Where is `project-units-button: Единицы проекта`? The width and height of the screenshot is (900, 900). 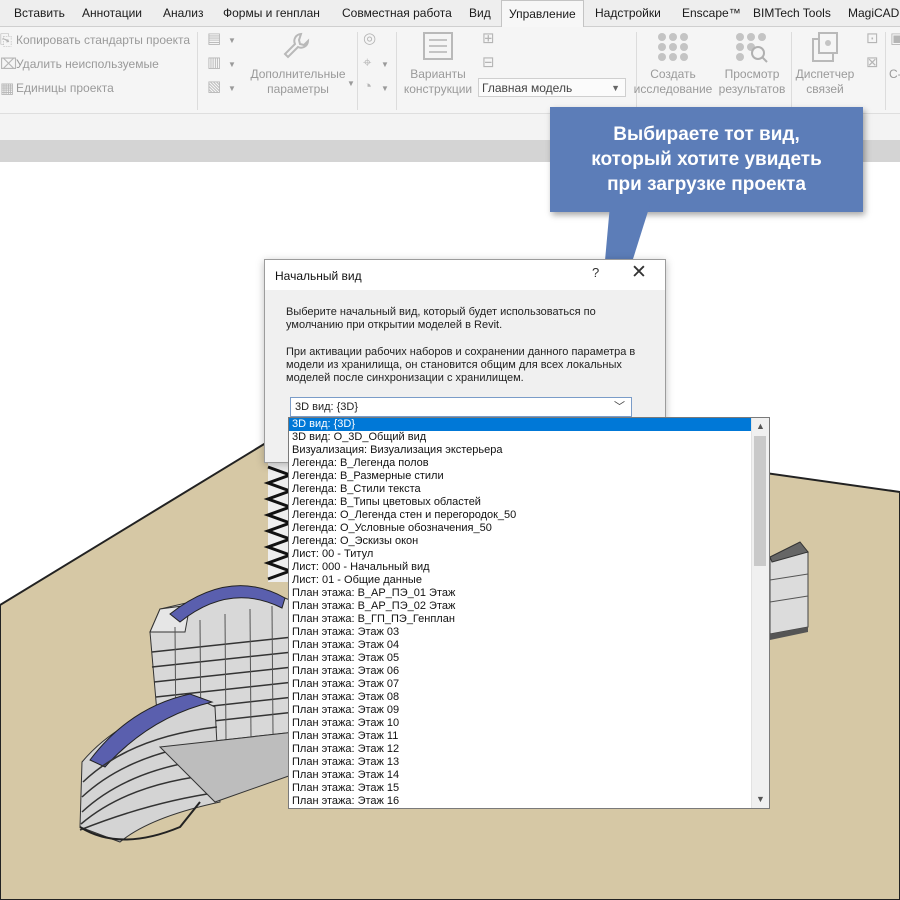 project-units-button: Единицы проекта is located at coordinates (65, 88).